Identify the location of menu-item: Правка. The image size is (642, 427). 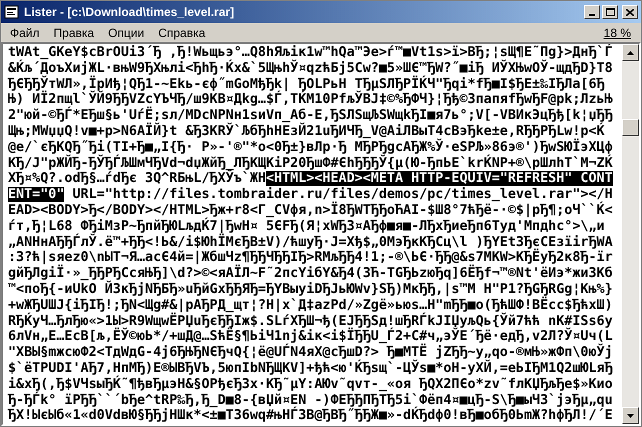
(74, 33).